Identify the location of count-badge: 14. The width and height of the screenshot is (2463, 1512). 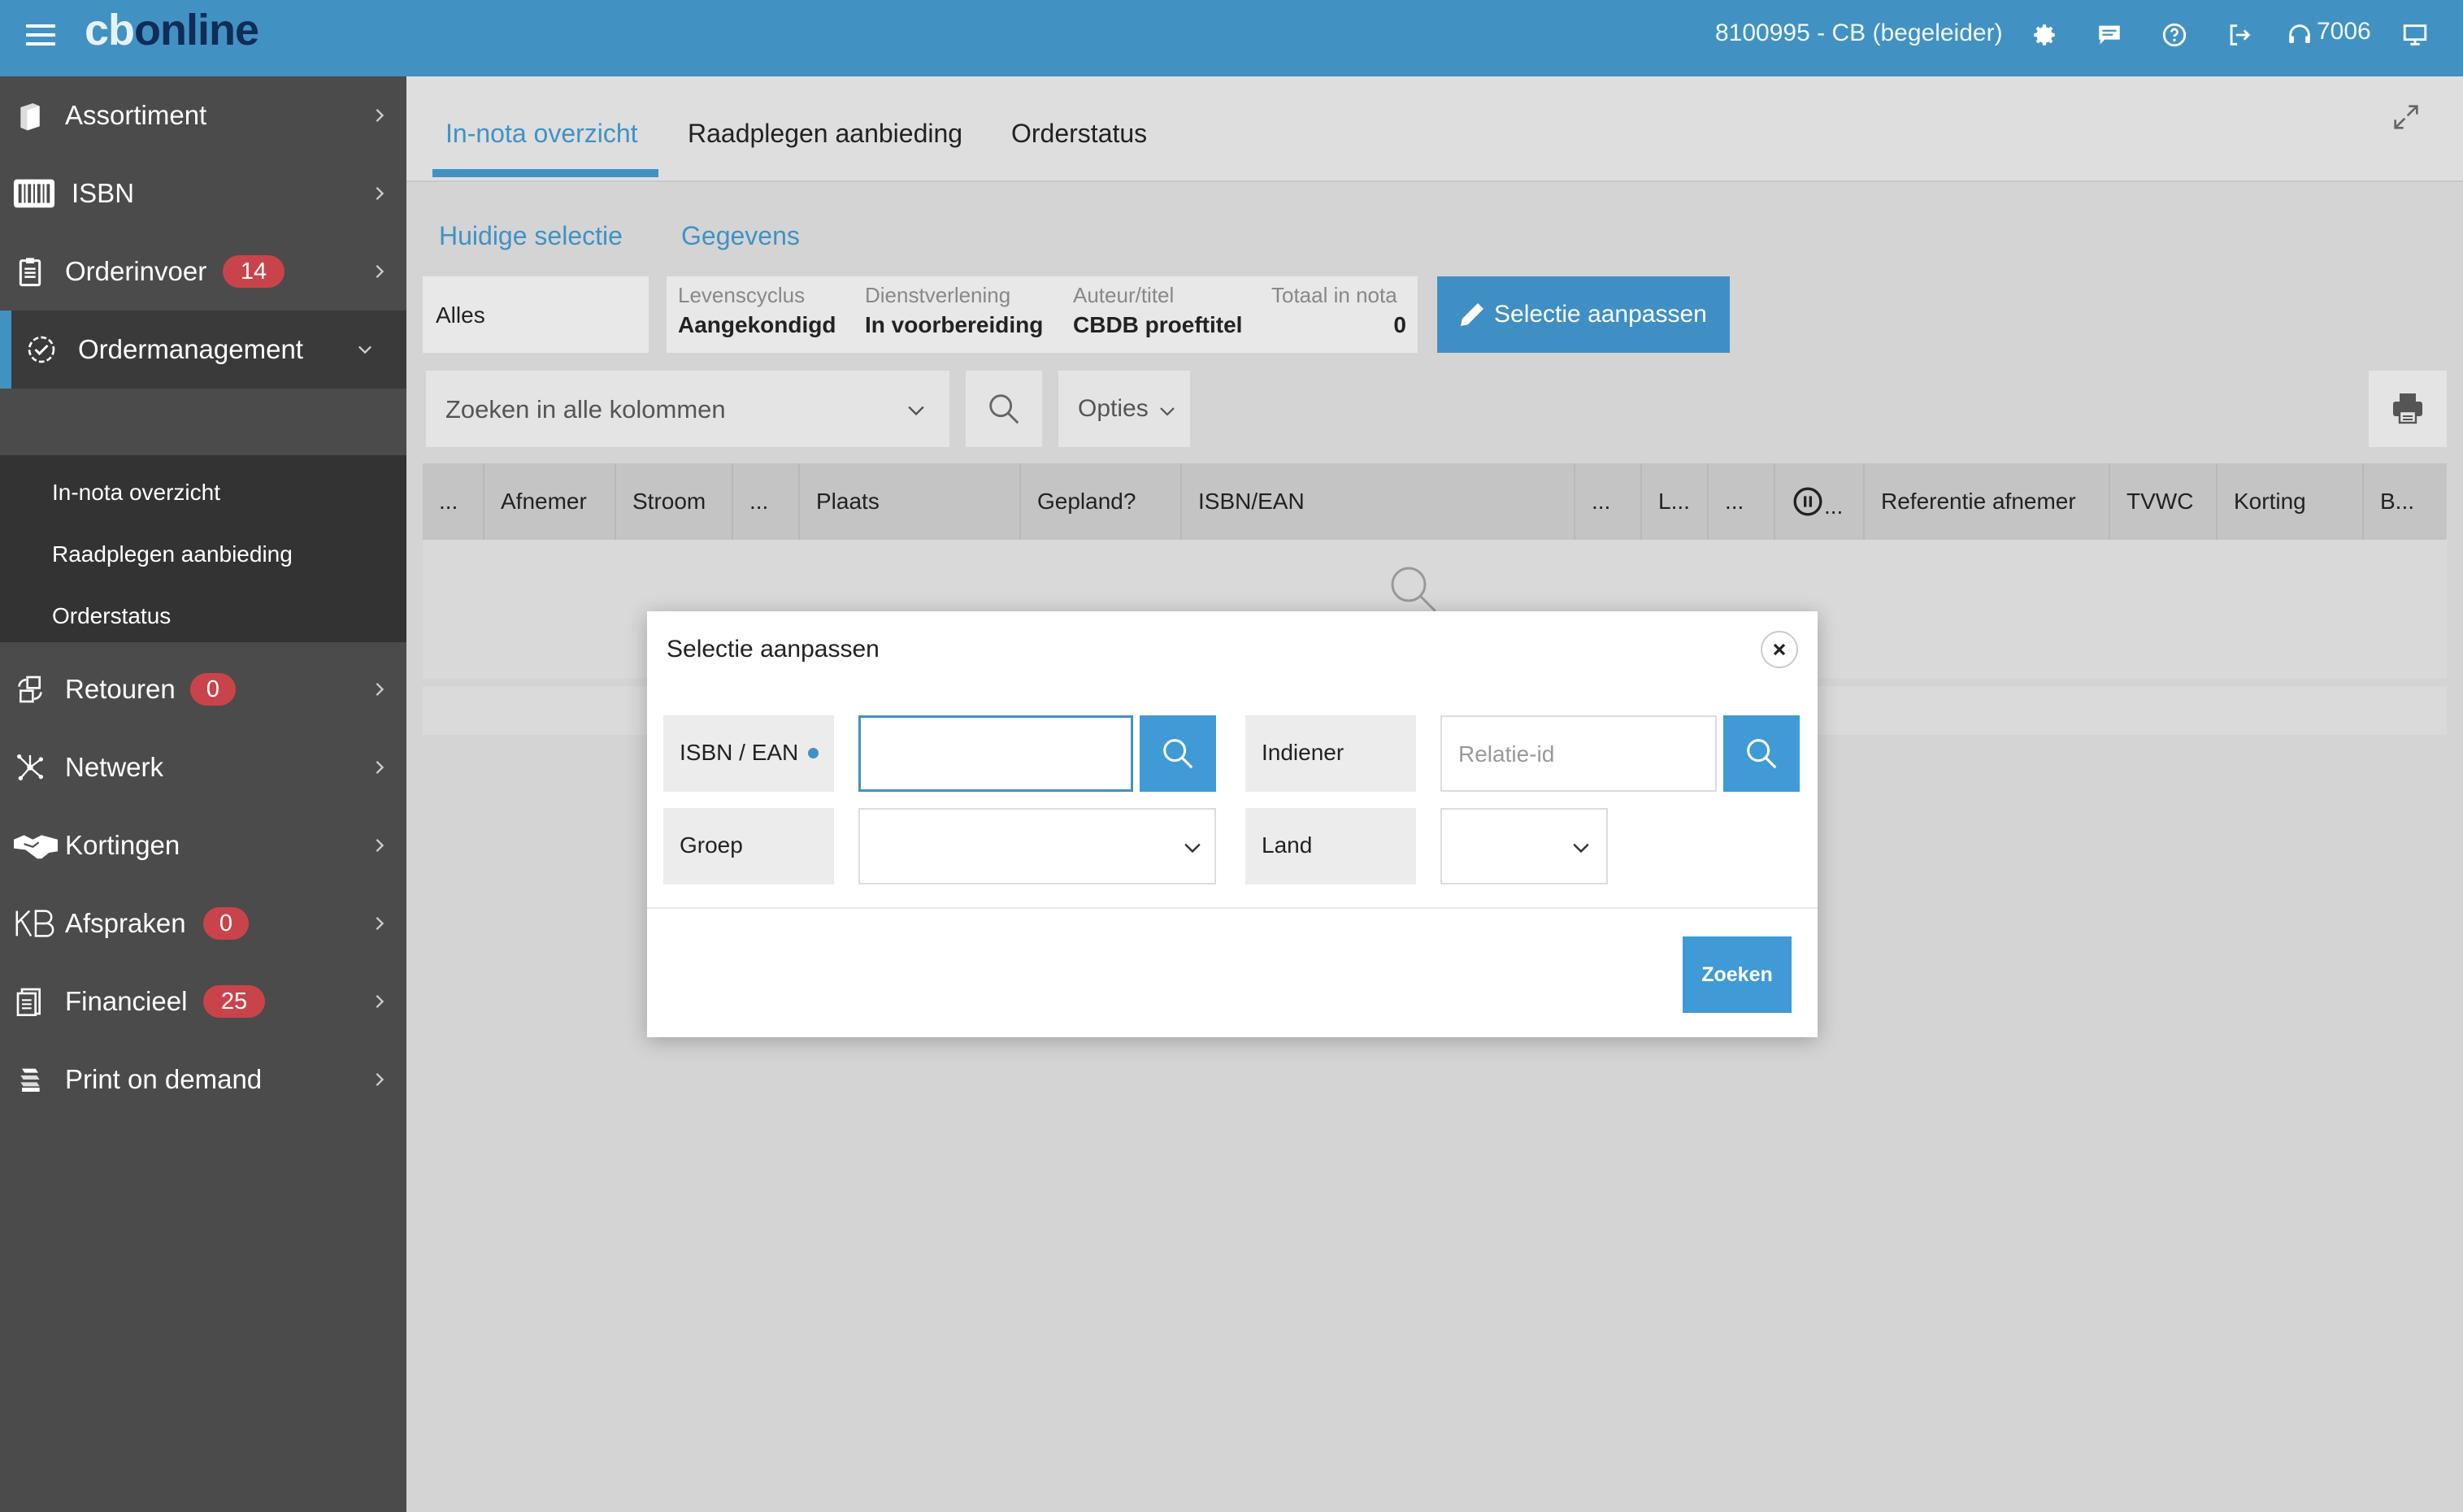
(254, 271).